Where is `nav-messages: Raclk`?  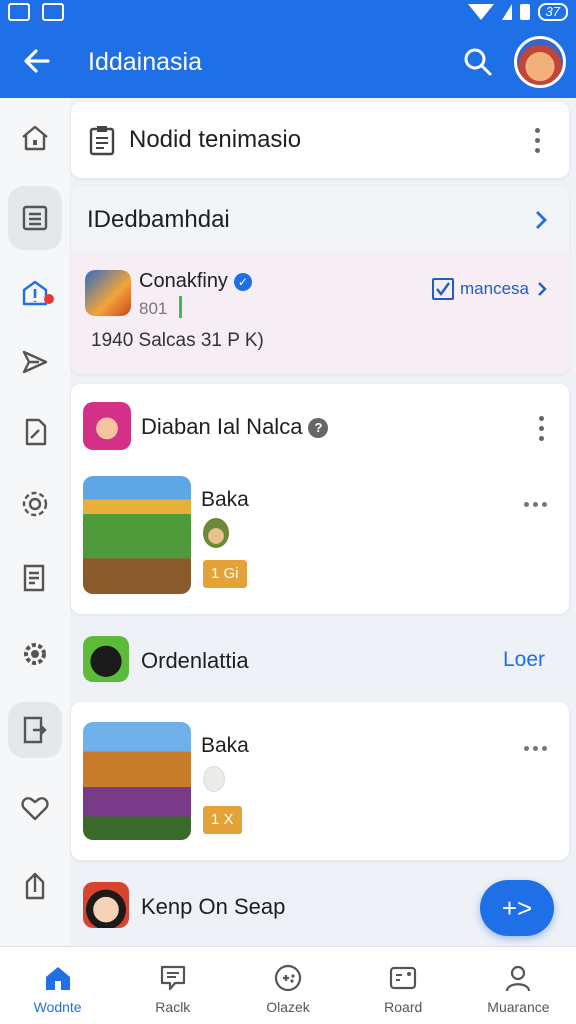 nav-messages: Raclk is located at coordinates (172, 985).